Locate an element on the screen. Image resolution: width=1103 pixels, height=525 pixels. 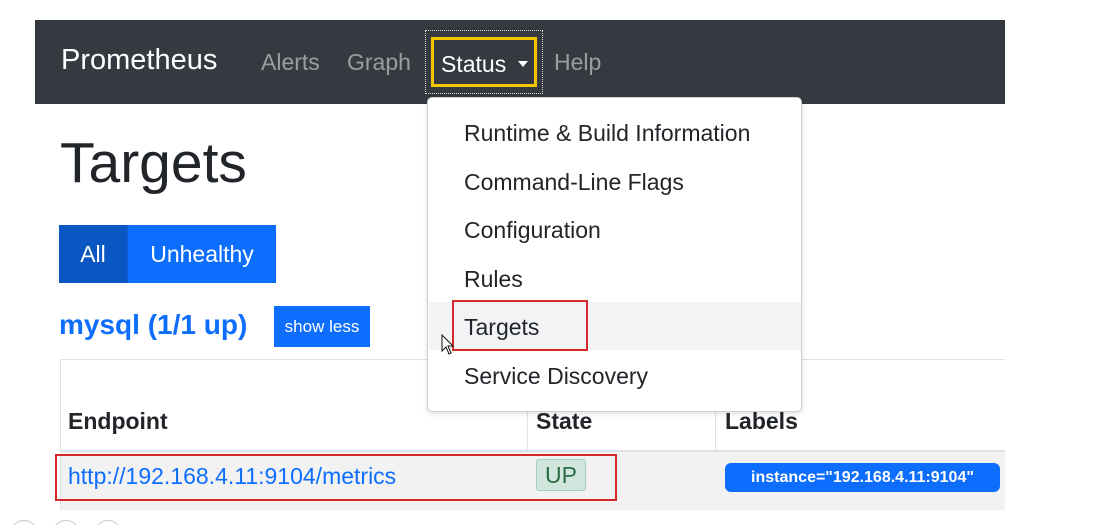
page-title: Targets is located at coordinates (153, 163).